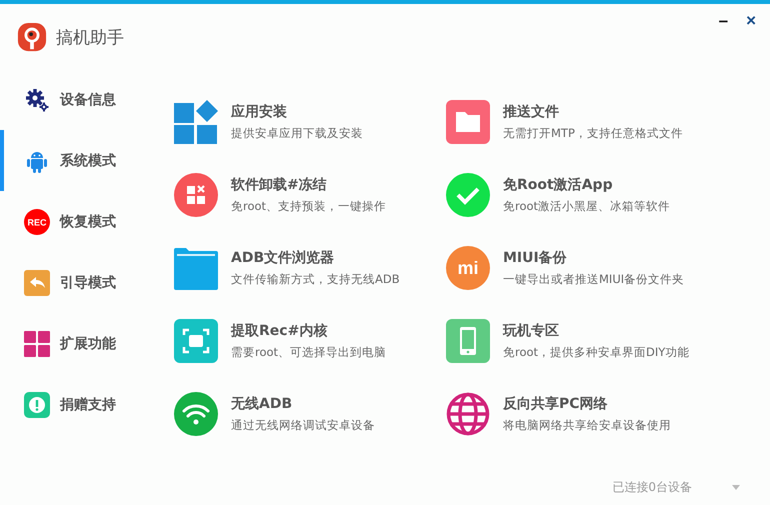  I want to click on feature-description: 文件传输新方式，支持无线ADB, so click(315, 279).